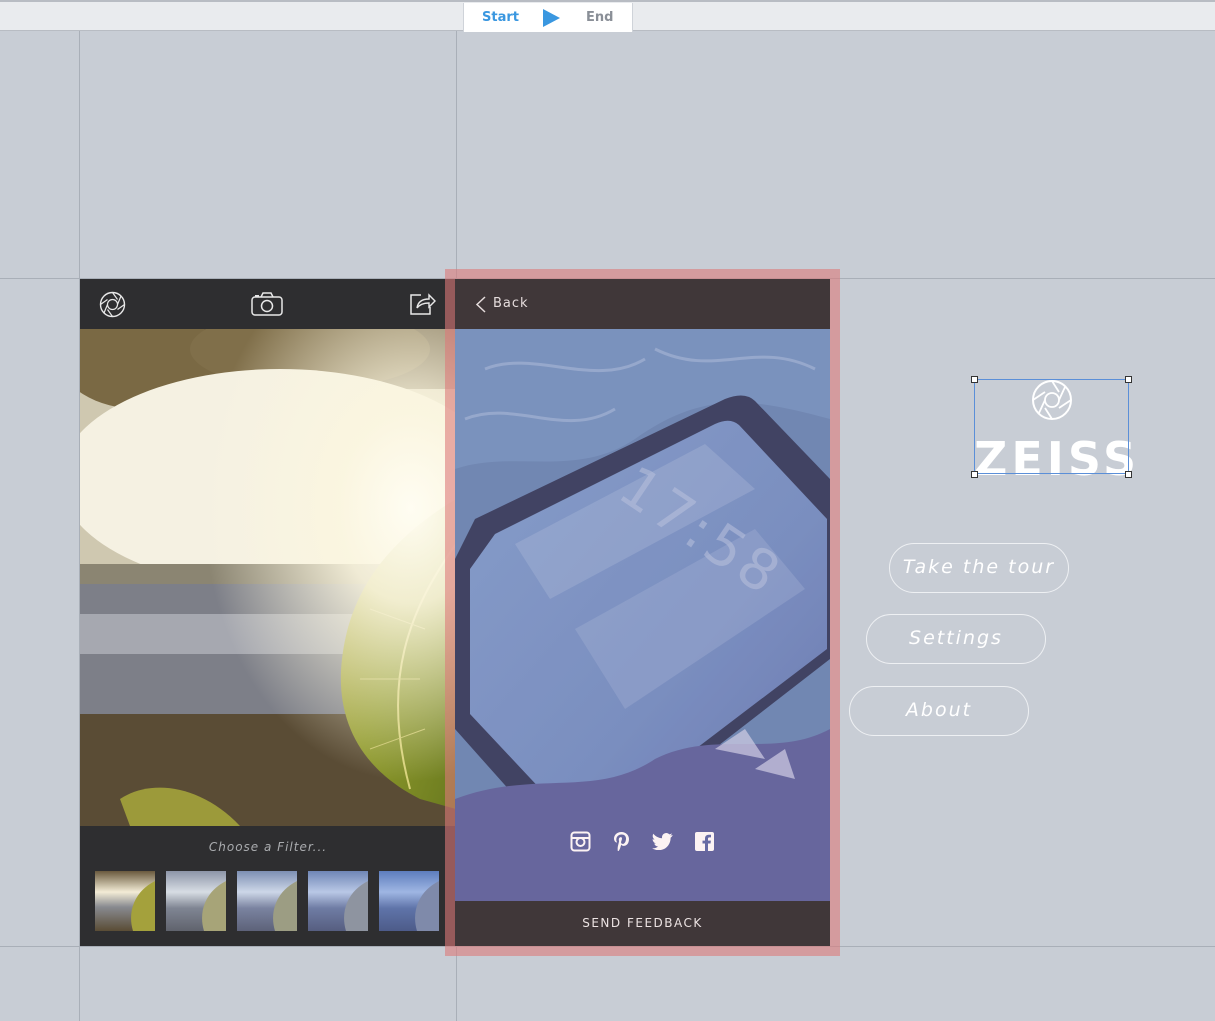 The image size is (1215, 1021). I want to click on timeline-start-label: Start, so click(500, 17).